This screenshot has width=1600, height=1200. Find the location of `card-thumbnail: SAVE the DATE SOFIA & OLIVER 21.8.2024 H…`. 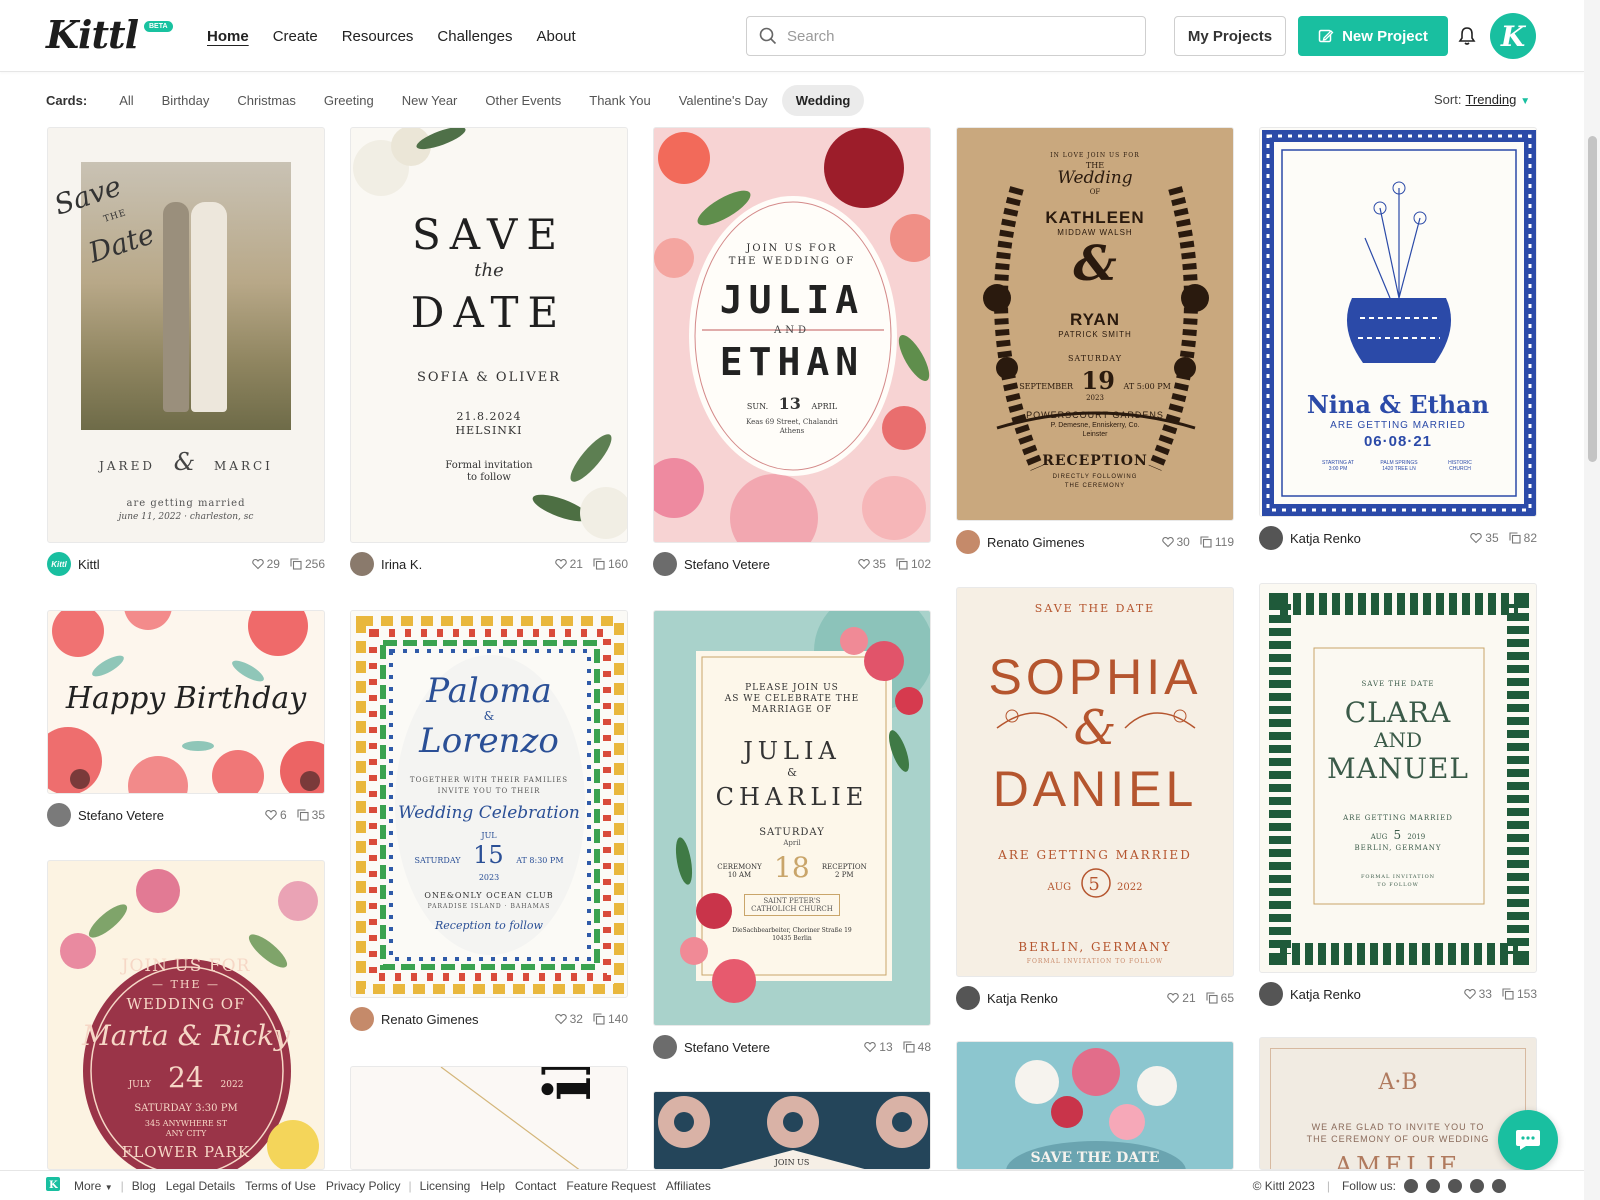

card-thumbnail: SAVE the DATE SOFIA & OLIVER 21.8.2024 H… is located at coordinates (489, 335).